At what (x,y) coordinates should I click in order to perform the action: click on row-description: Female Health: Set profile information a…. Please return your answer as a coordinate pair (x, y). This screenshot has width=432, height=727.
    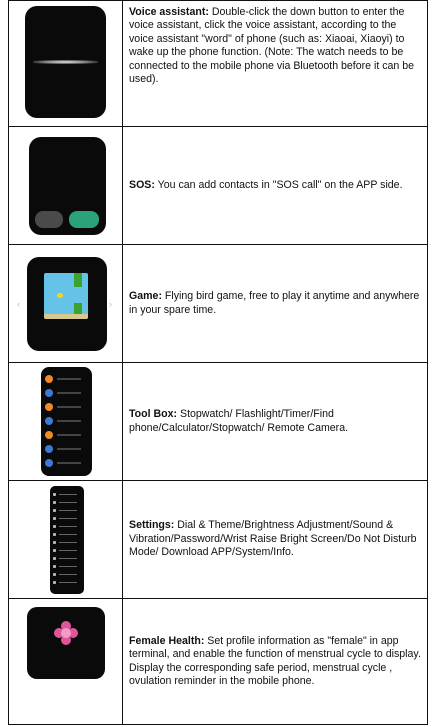
    Looking at the image, I should click on (275, 662).